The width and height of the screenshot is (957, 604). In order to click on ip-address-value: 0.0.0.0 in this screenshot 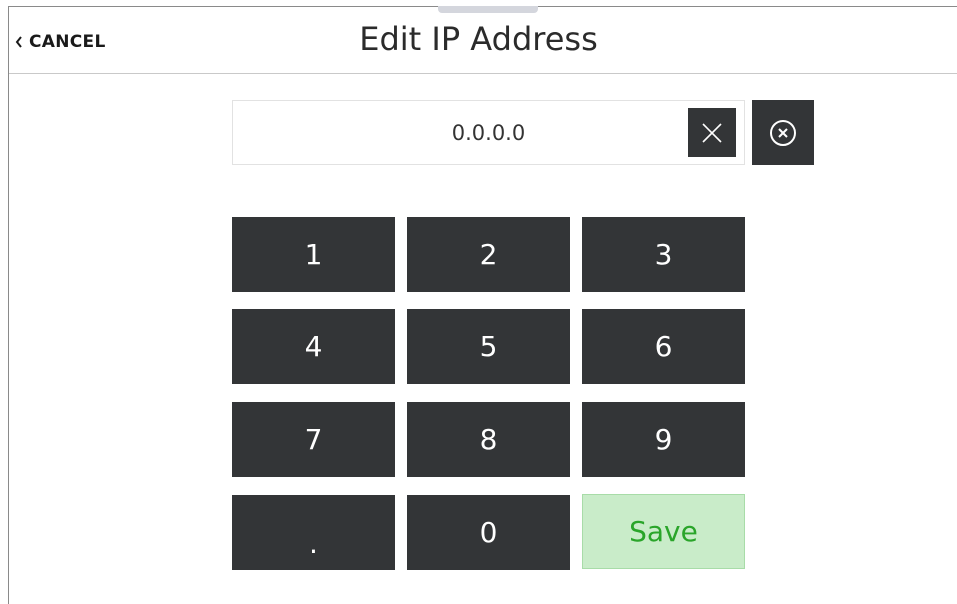, I will do `click(488, 132)`.